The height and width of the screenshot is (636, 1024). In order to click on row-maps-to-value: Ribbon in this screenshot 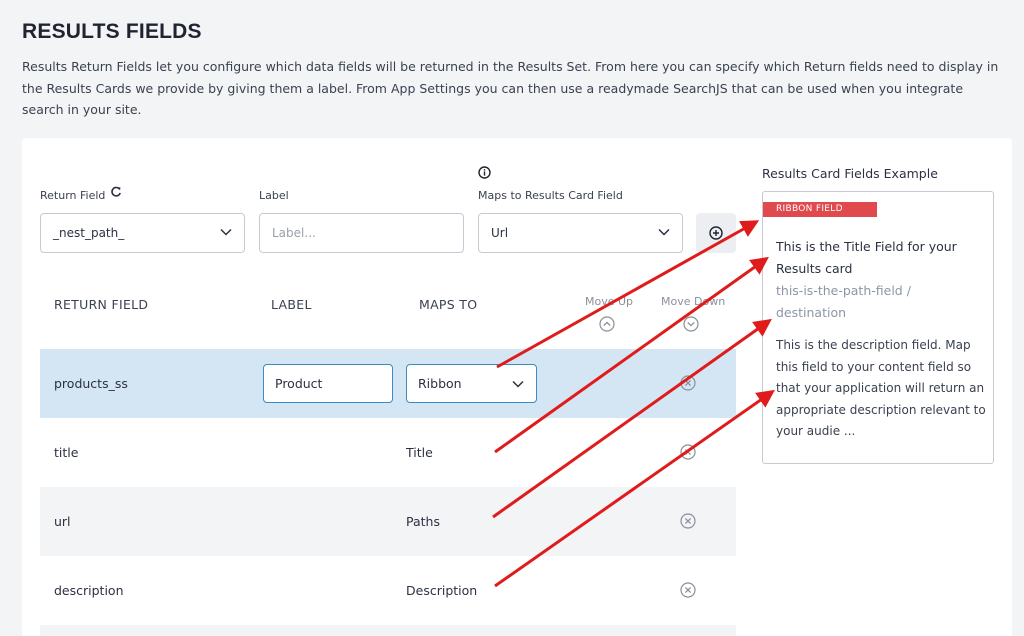, I will do `click(440, 383)`.